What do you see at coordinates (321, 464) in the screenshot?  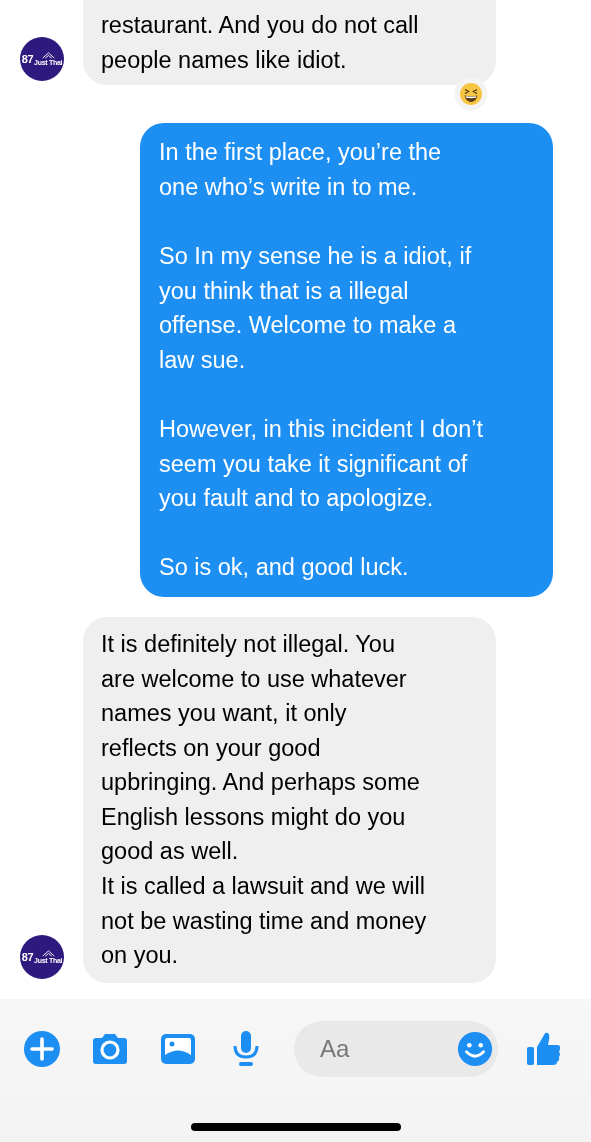 I see `message-text: However, in this incident I don’t seem you take it significant of you fault and to apologize.` at bounding box center [321, 464].